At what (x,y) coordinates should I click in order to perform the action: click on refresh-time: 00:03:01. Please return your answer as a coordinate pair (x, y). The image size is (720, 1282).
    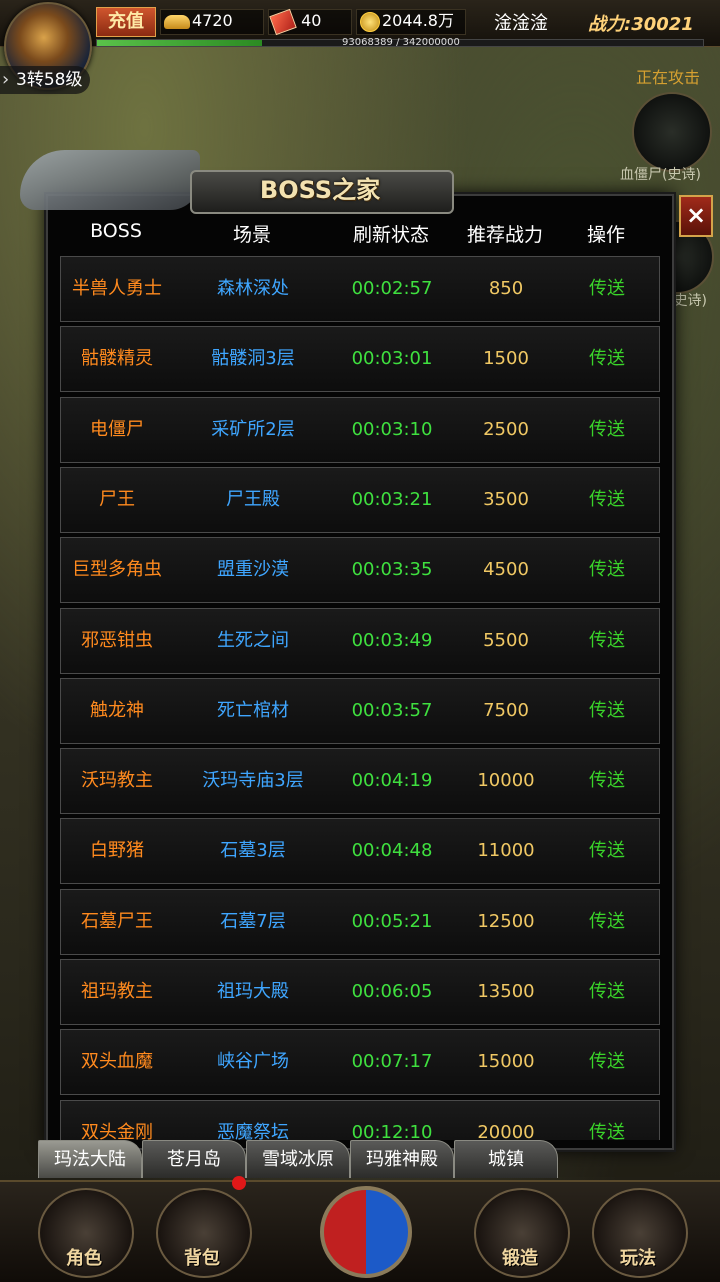
    Looking at the image, I should click on (392, 358).